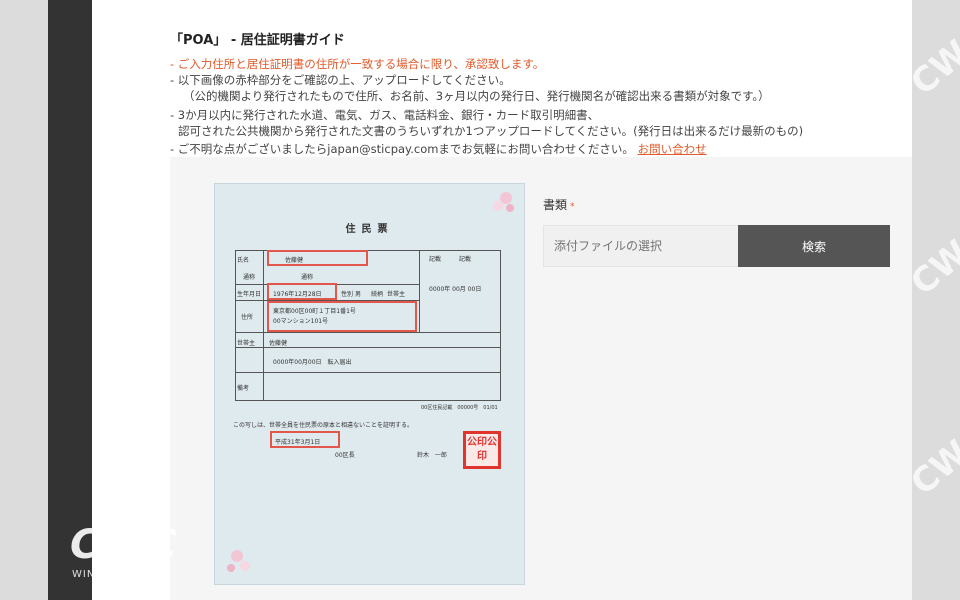 The height and width of the screenshot is (600, 960). What do you see at coordinates (24, 300) in the screenshot?
I see `left-gutter` at bounding box center [24, 300].